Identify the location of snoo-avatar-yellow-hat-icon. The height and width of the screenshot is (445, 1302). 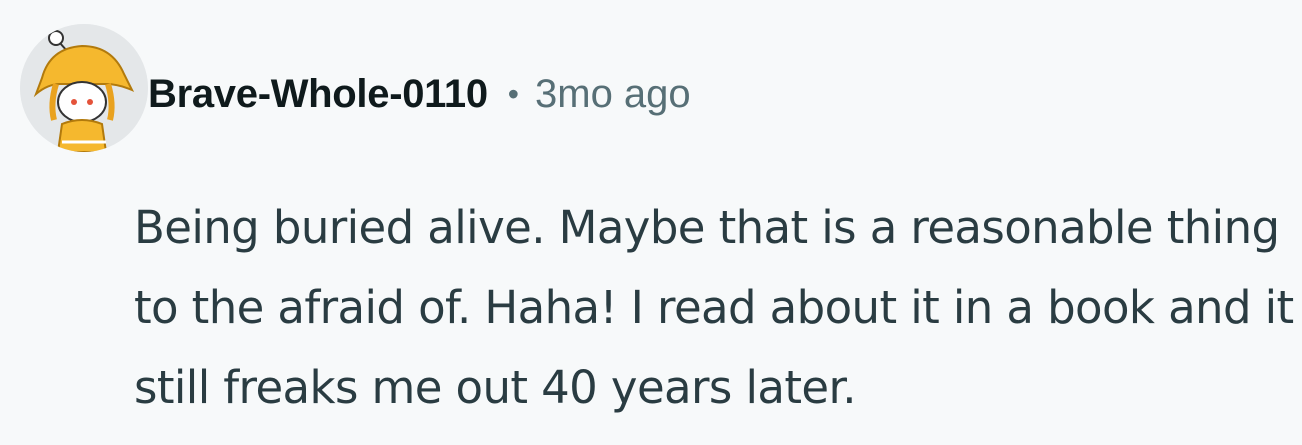
(84, 88).